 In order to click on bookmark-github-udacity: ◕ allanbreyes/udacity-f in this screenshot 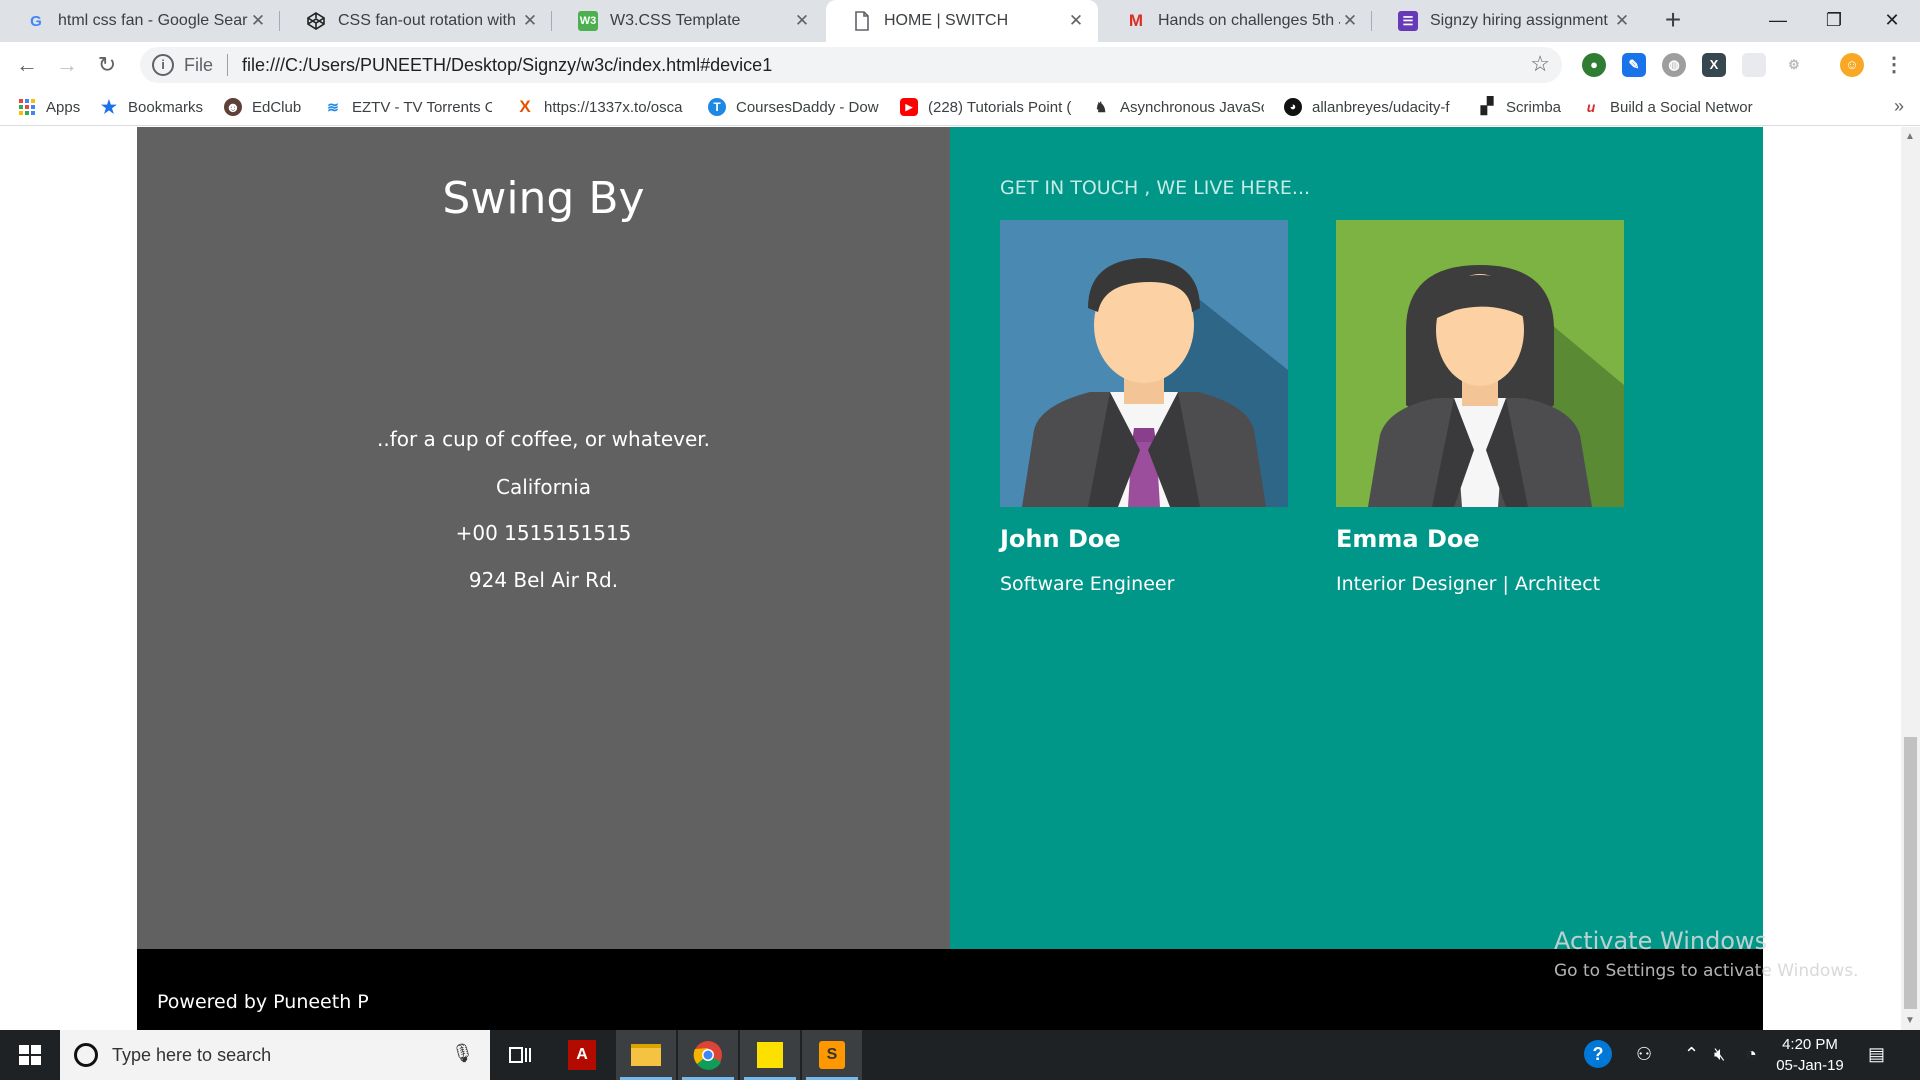, I will do `click(1370, 107)`.